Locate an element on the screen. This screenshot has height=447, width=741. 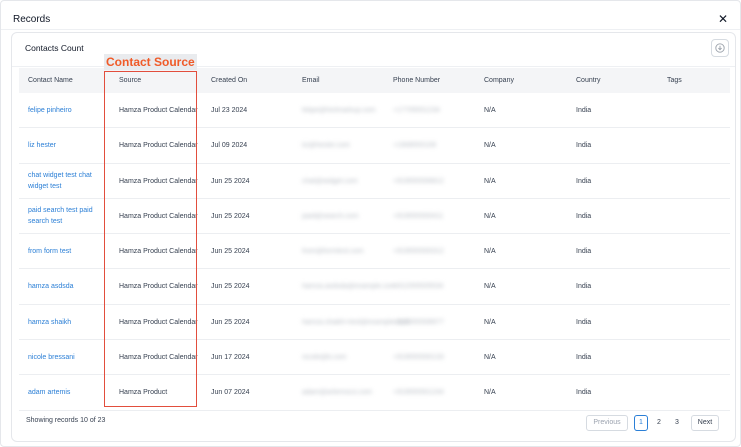
phone-cell-text: +919555500411 is located at coordinates (418, 216).